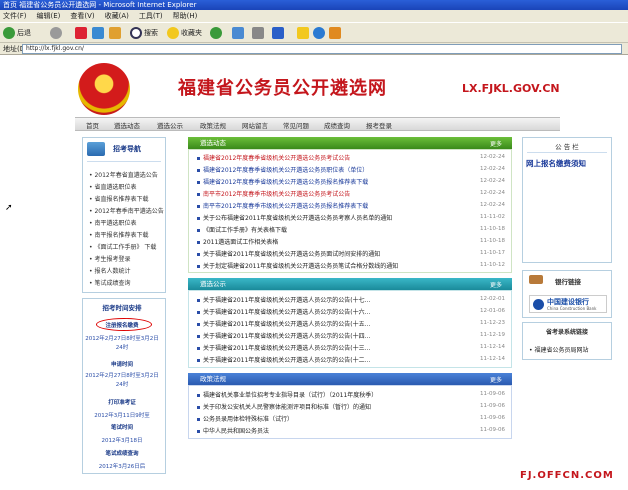  I want to click on address-bar: 地址(D) http://lx.fjkl.gov.cn/, so click(314, 49).